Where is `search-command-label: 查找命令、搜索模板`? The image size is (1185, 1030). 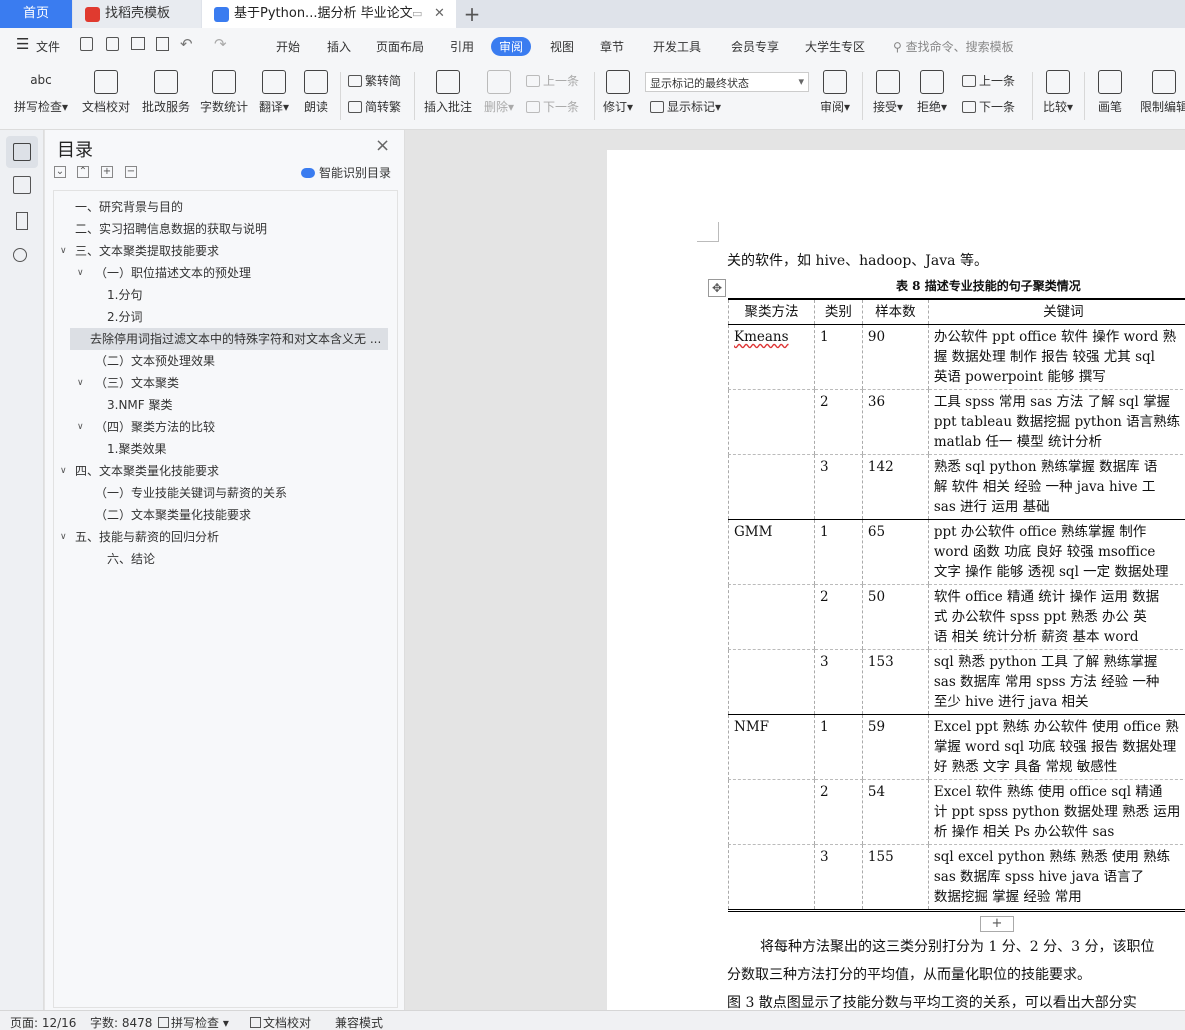
search-command-label: 查找命令、搜索模板 is located at coordinates (959, 47).